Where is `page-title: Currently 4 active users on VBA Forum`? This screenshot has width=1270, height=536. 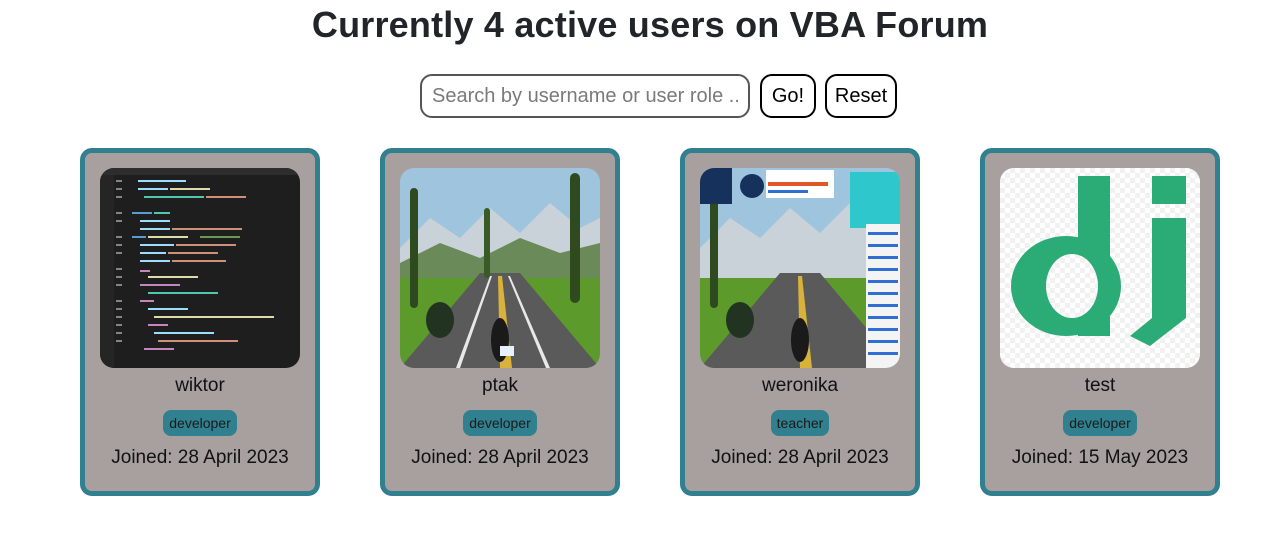 page-title: Currently 4 active users on VBA Forum is located at coordinates (650, 24).